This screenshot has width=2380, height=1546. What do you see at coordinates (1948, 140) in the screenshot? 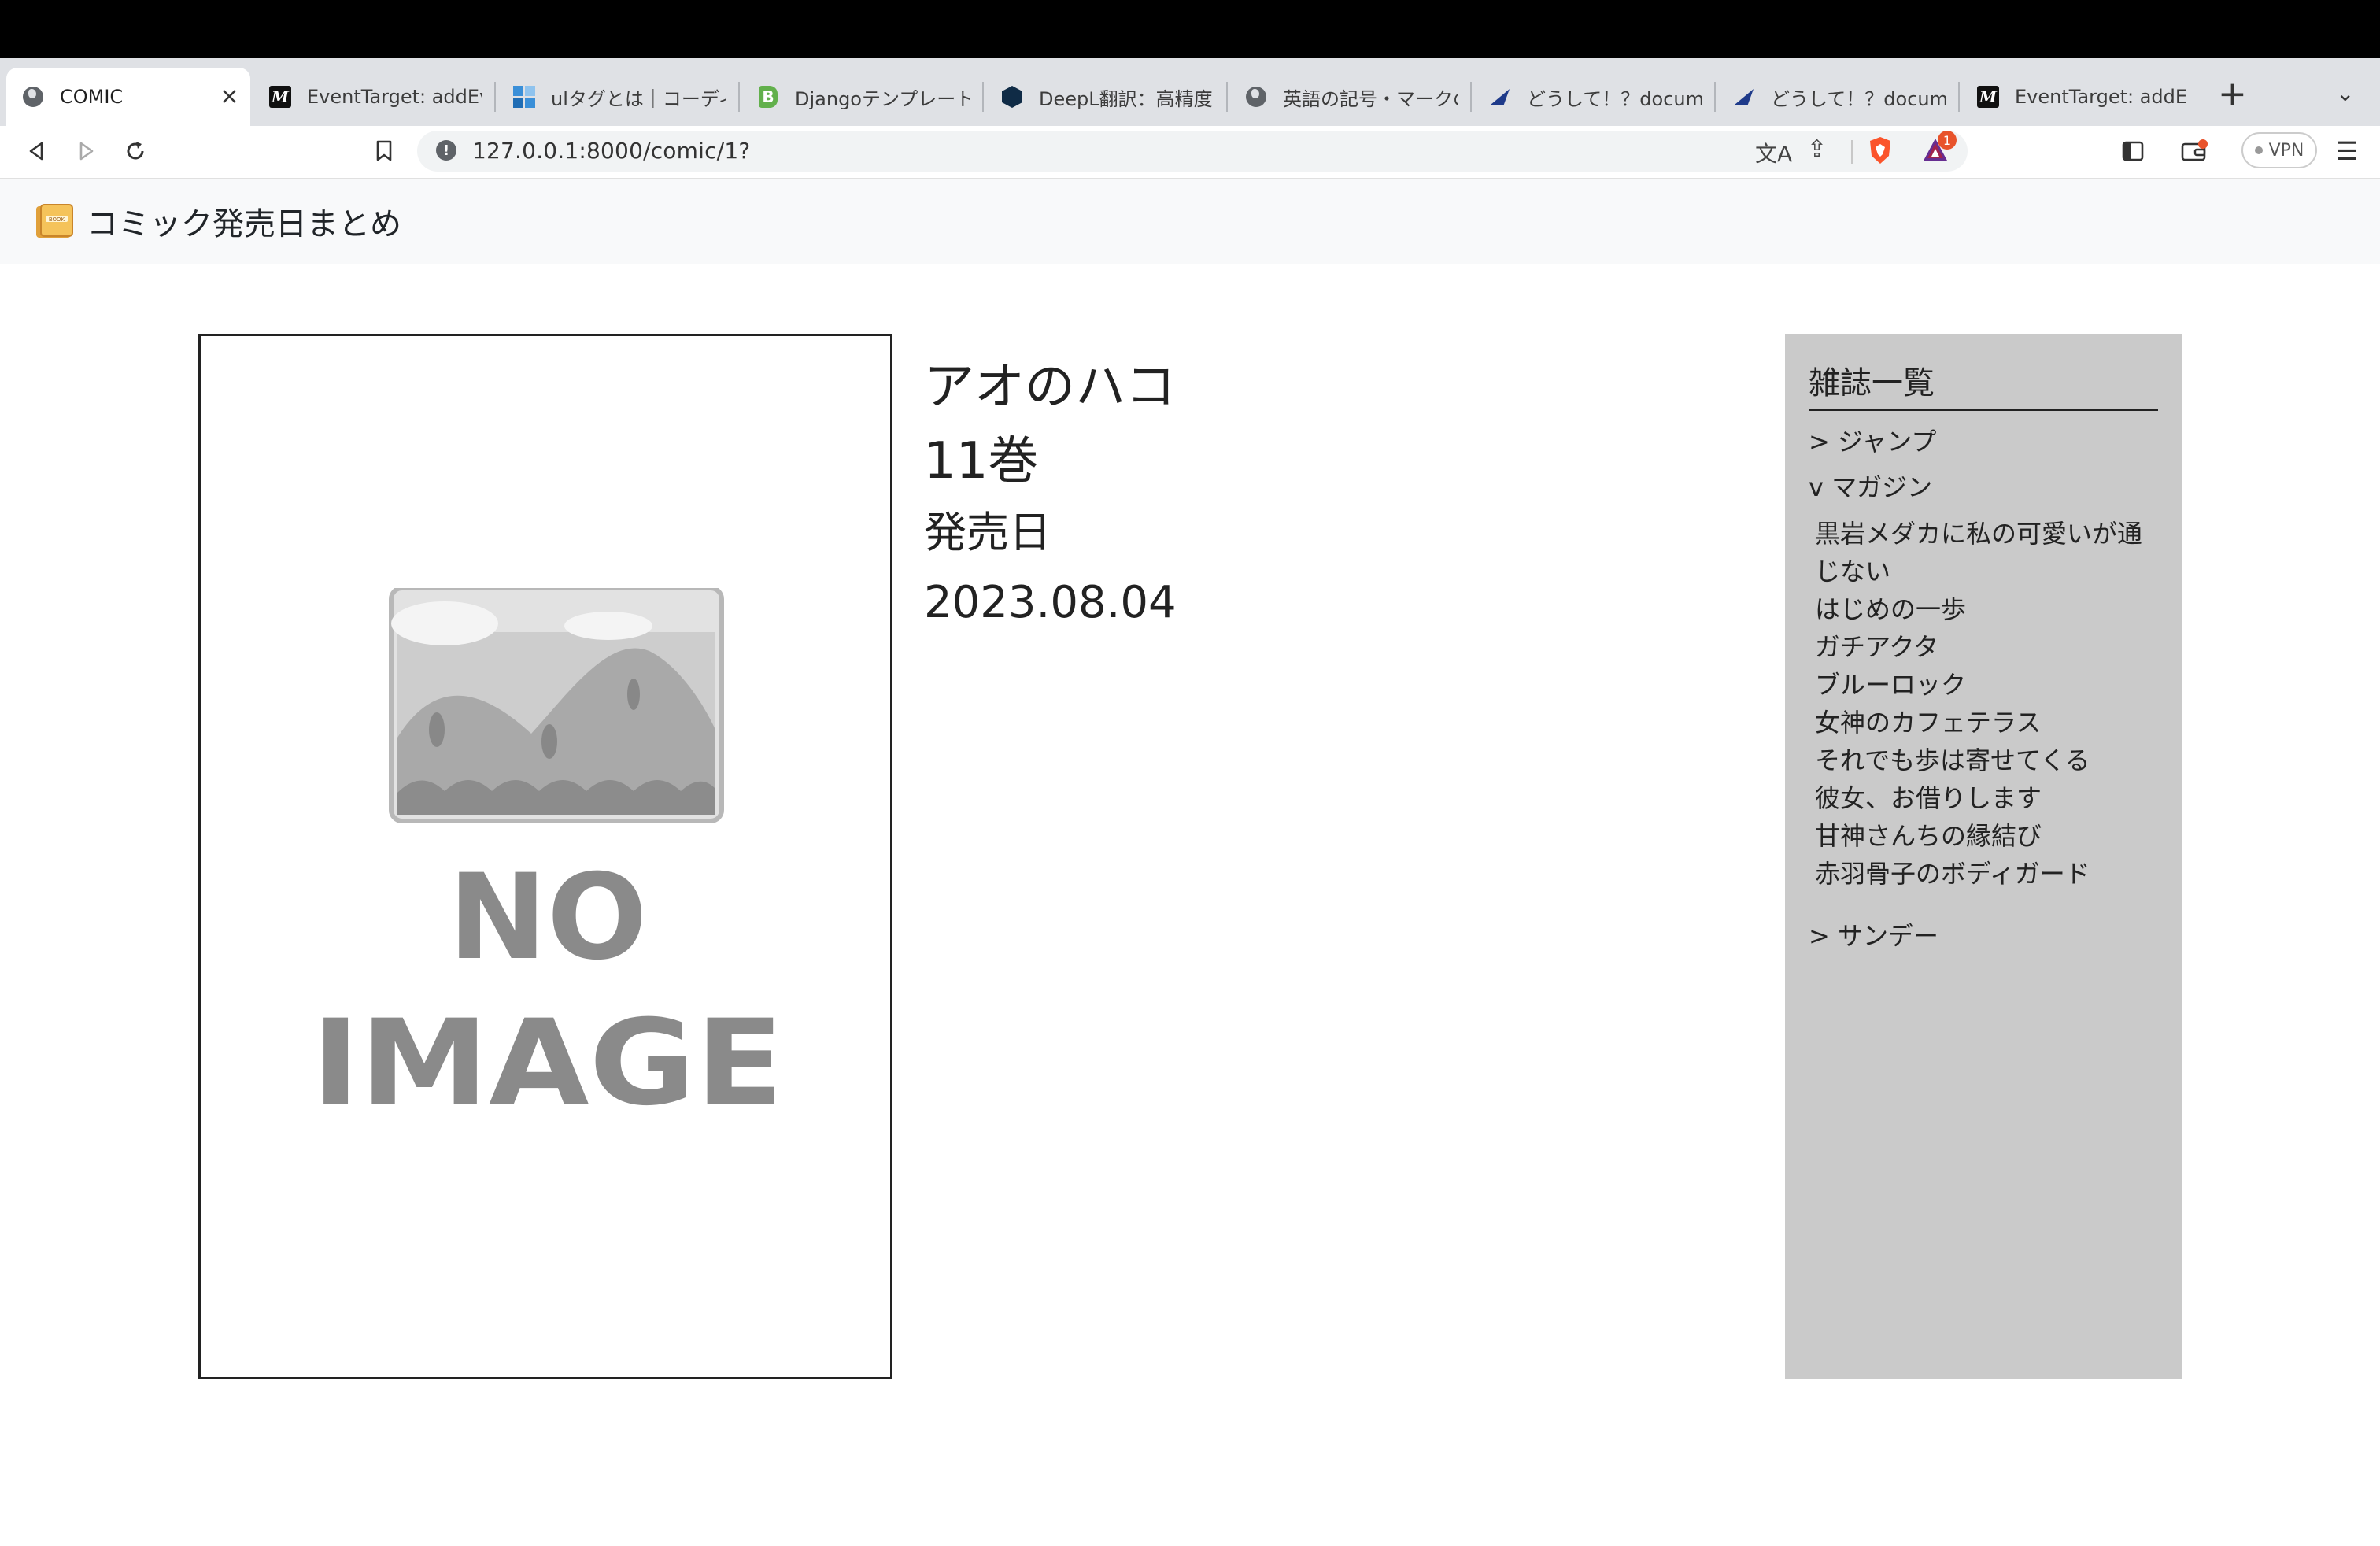
I see `rewards-badge: 1` at bounding box center [1948, 140].